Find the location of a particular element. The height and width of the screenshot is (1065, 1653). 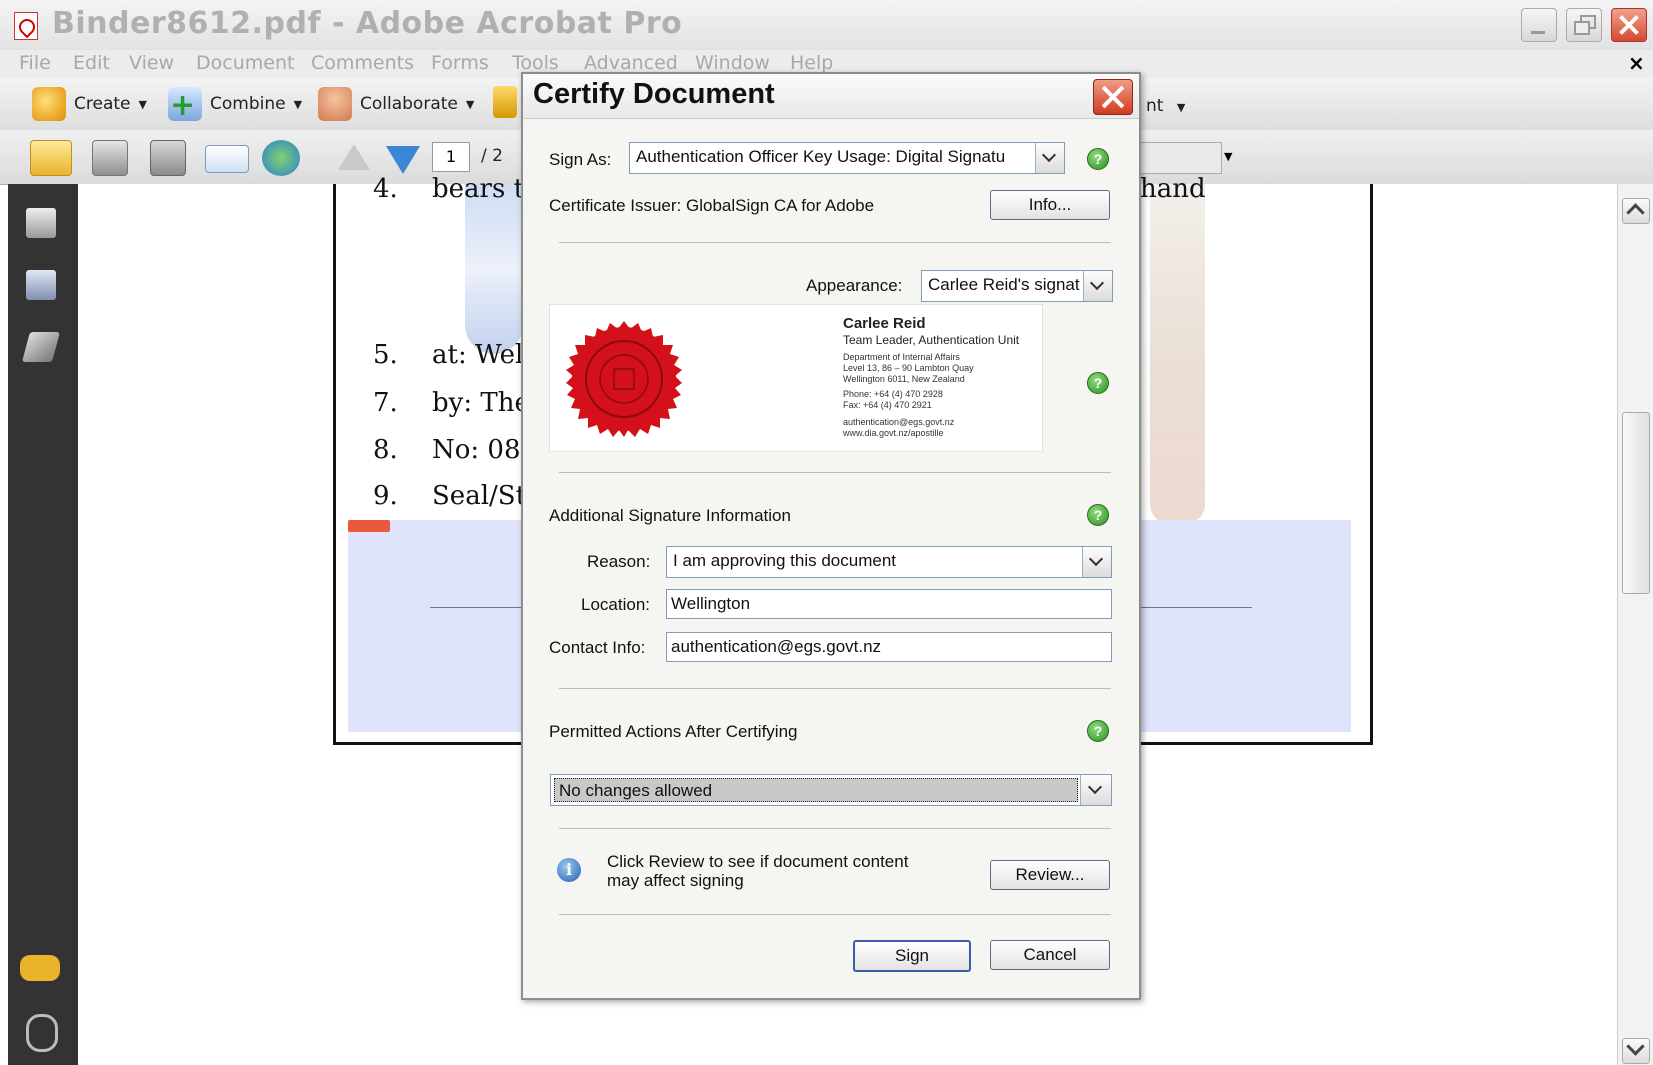

signer-detail: Wellington 6011, New Zealand is located at coordinates (904, 379).